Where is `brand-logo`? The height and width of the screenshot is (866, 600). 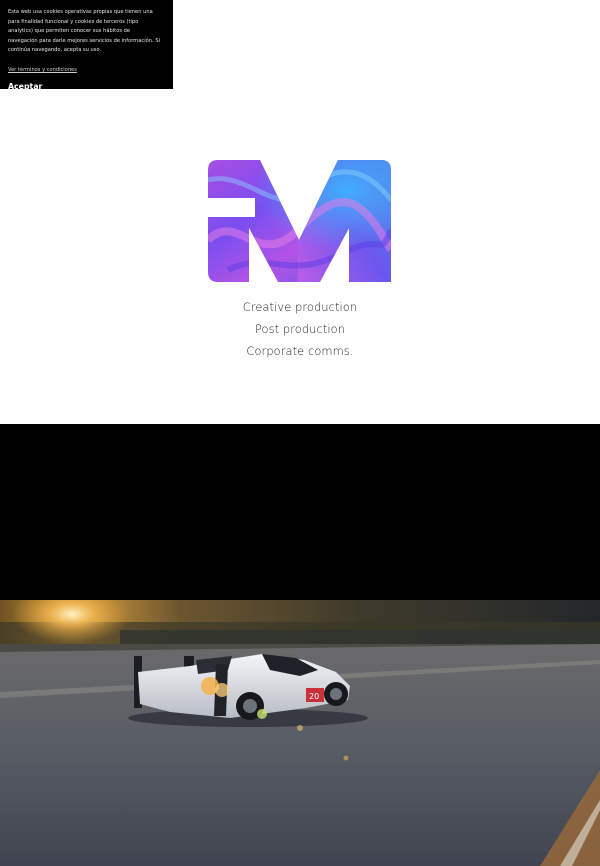
brand-logo is located at coordinates (299, 221).